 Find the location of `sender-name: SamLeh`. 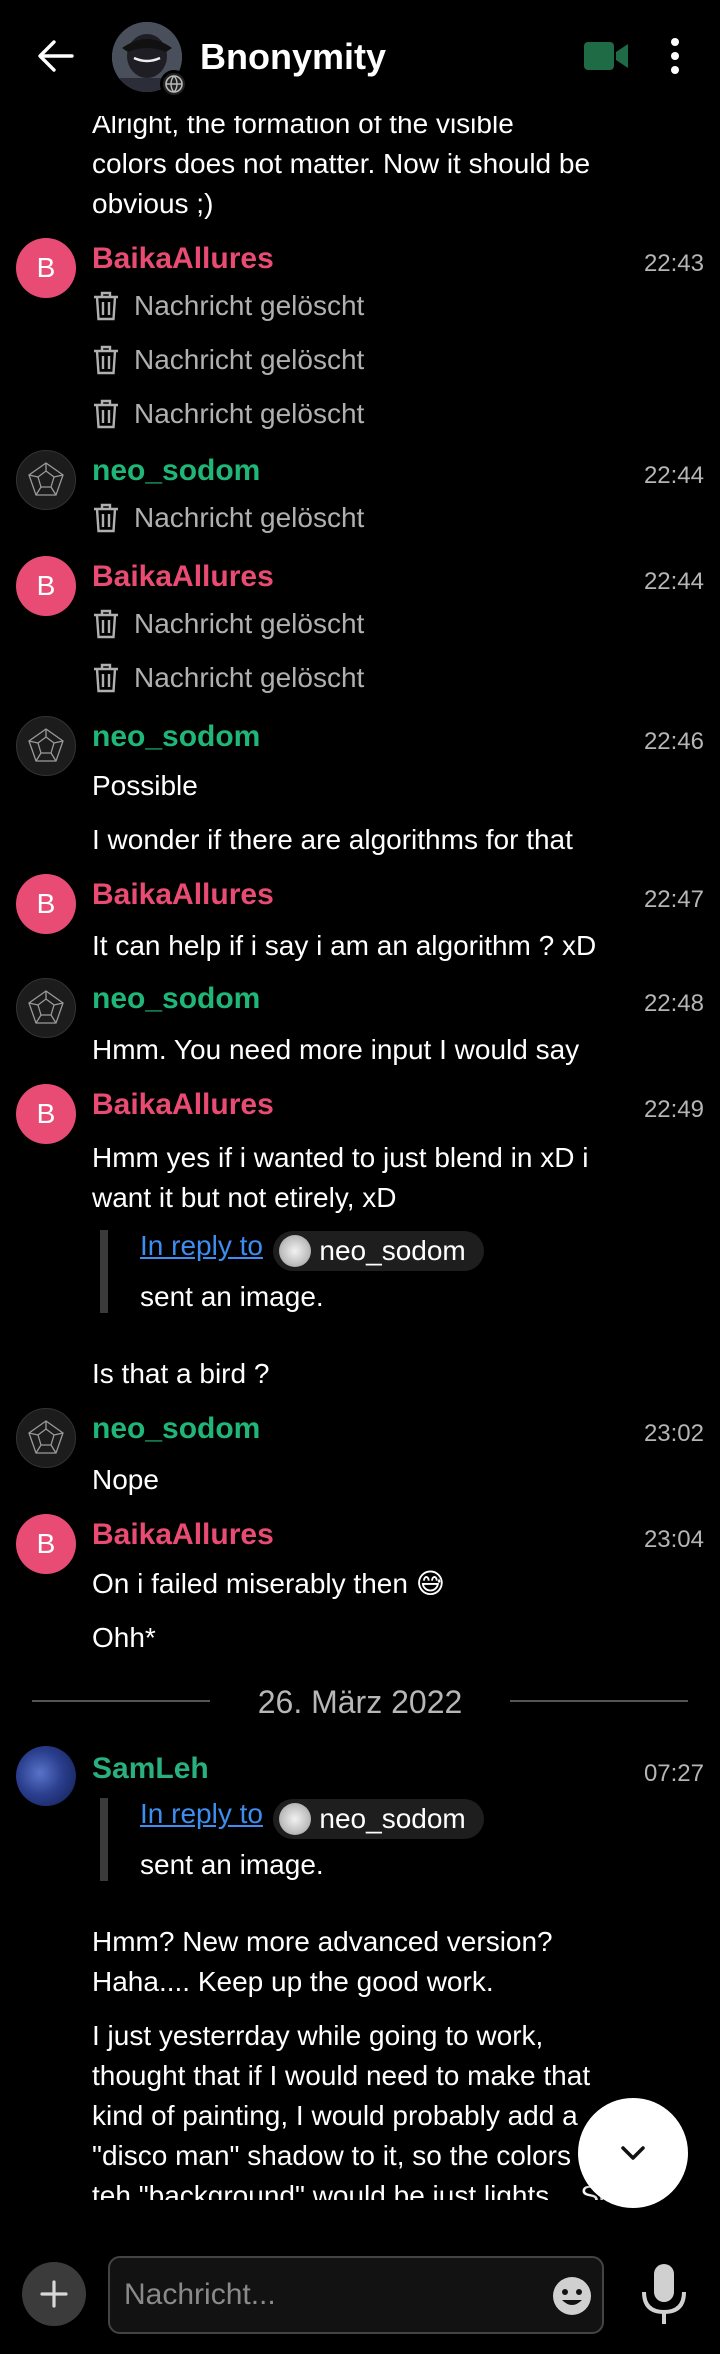

sender-name: SamLeh is located at coordinates (150, 1769).